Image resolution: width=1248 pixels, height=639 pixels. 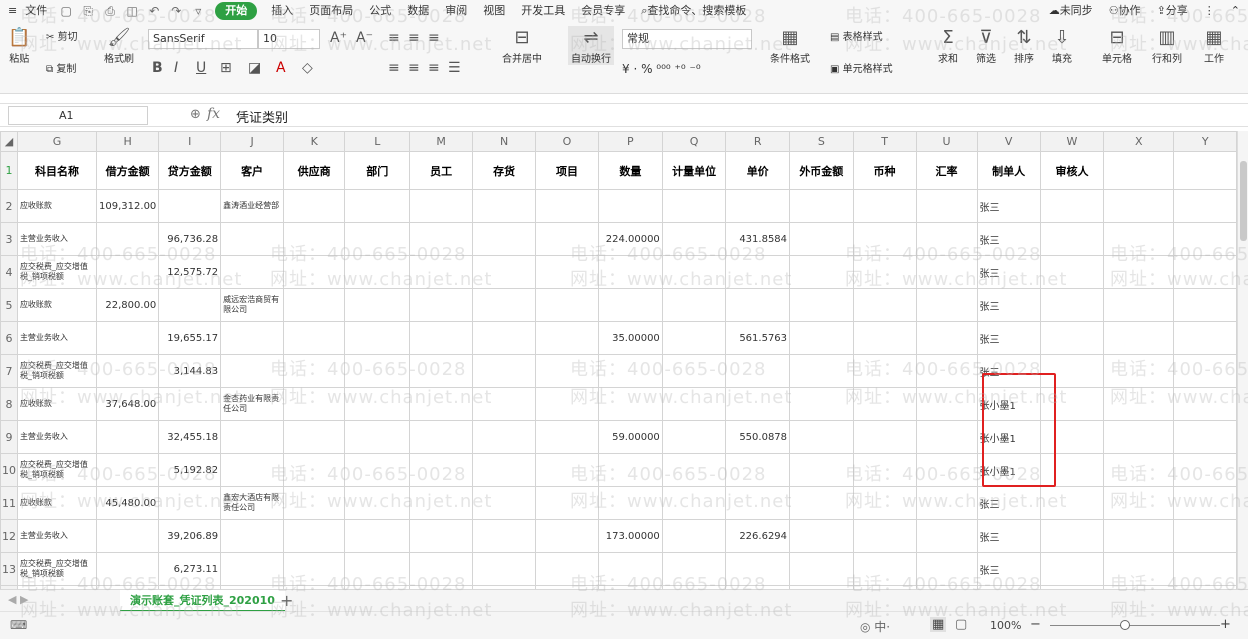 I want to click on header-cell: 部门, so click(x=377, y=170).